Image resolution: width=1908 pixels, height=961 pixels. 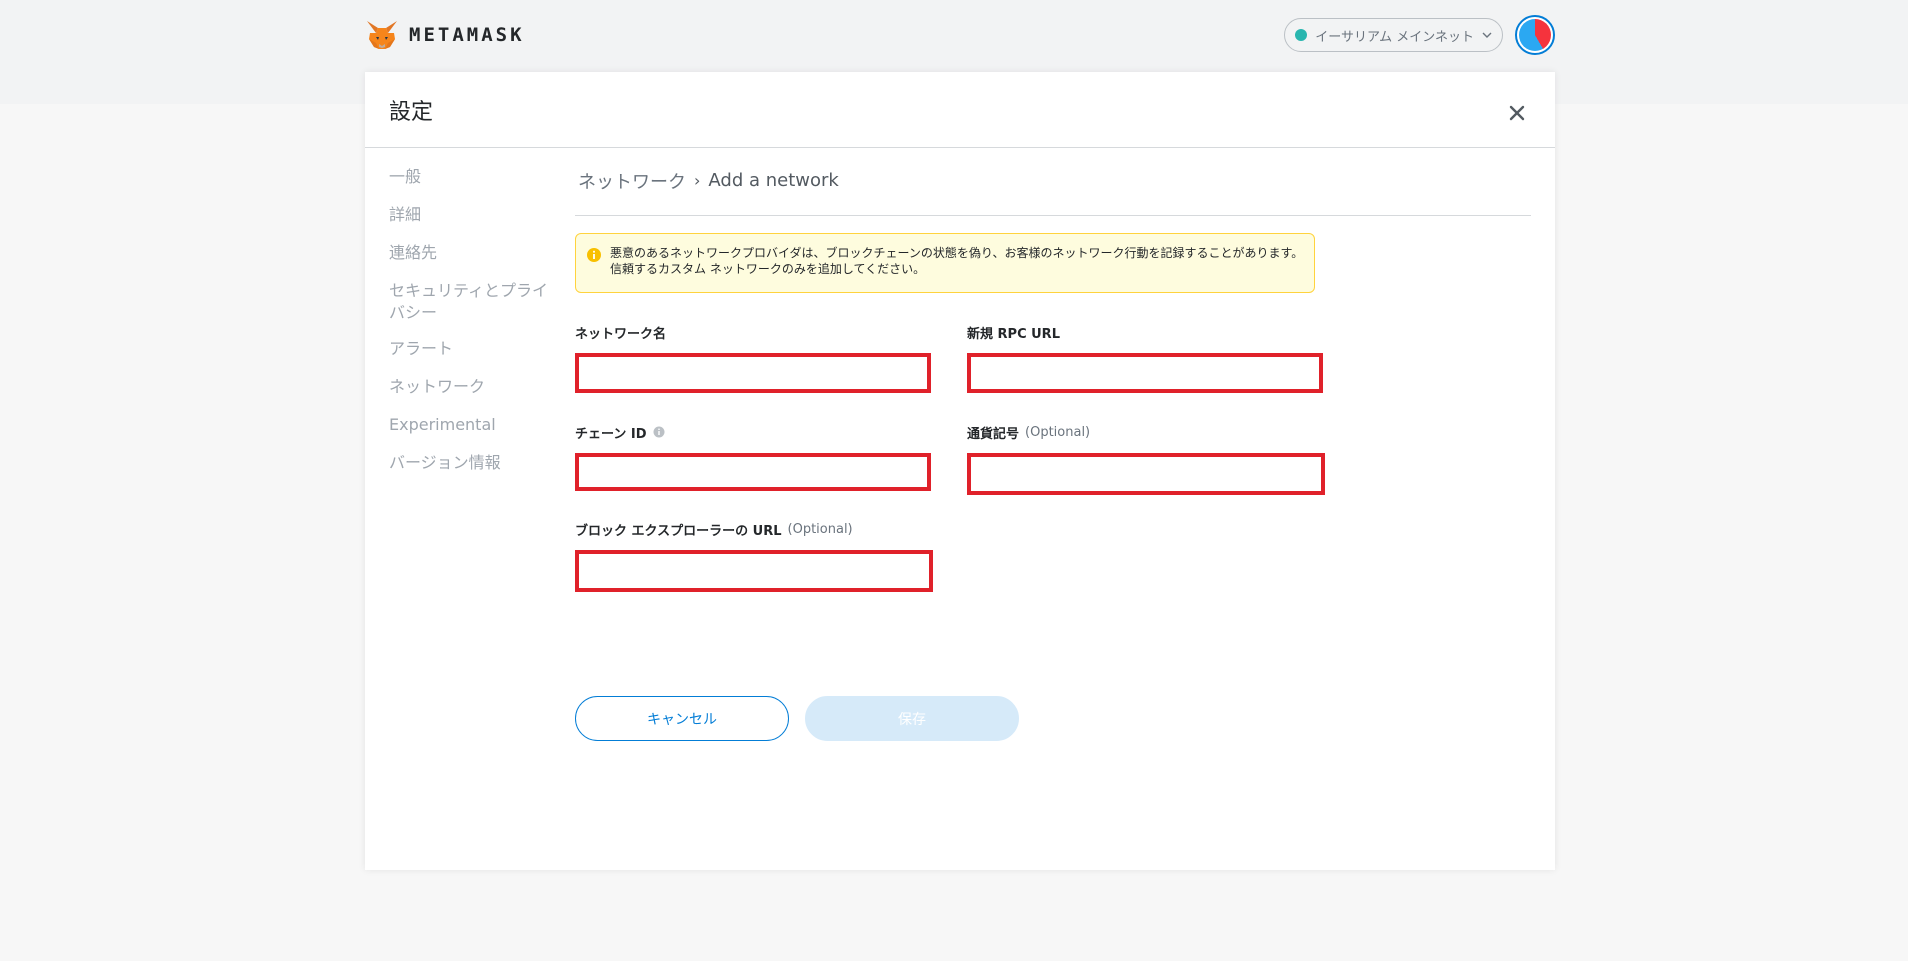 What do you see at coordinates (474, 253) in the screenshot?
I see `sidebar-item-contacts: 連絡先` at bounding box center [474, 253].